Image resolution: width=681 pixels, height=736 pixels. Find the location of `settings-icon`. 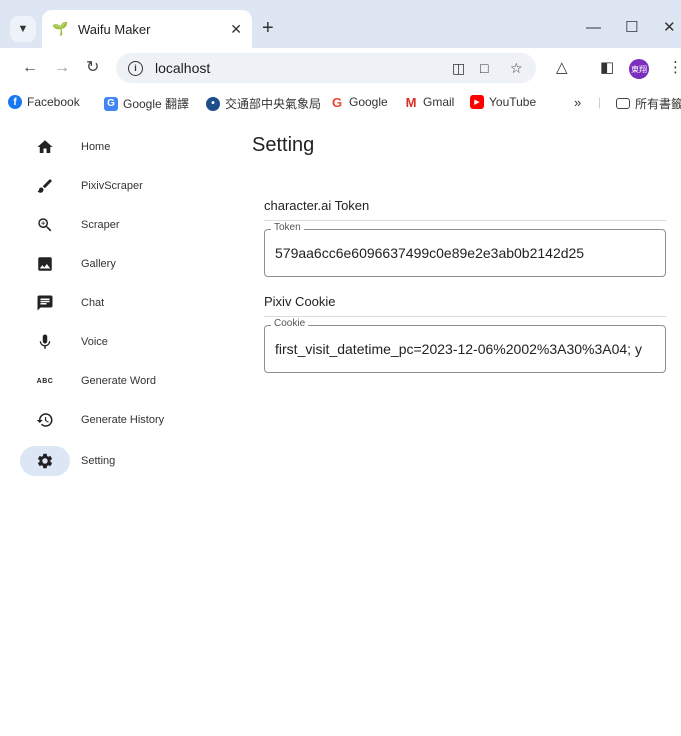

settings-icon is located at coordinates (45, 461).